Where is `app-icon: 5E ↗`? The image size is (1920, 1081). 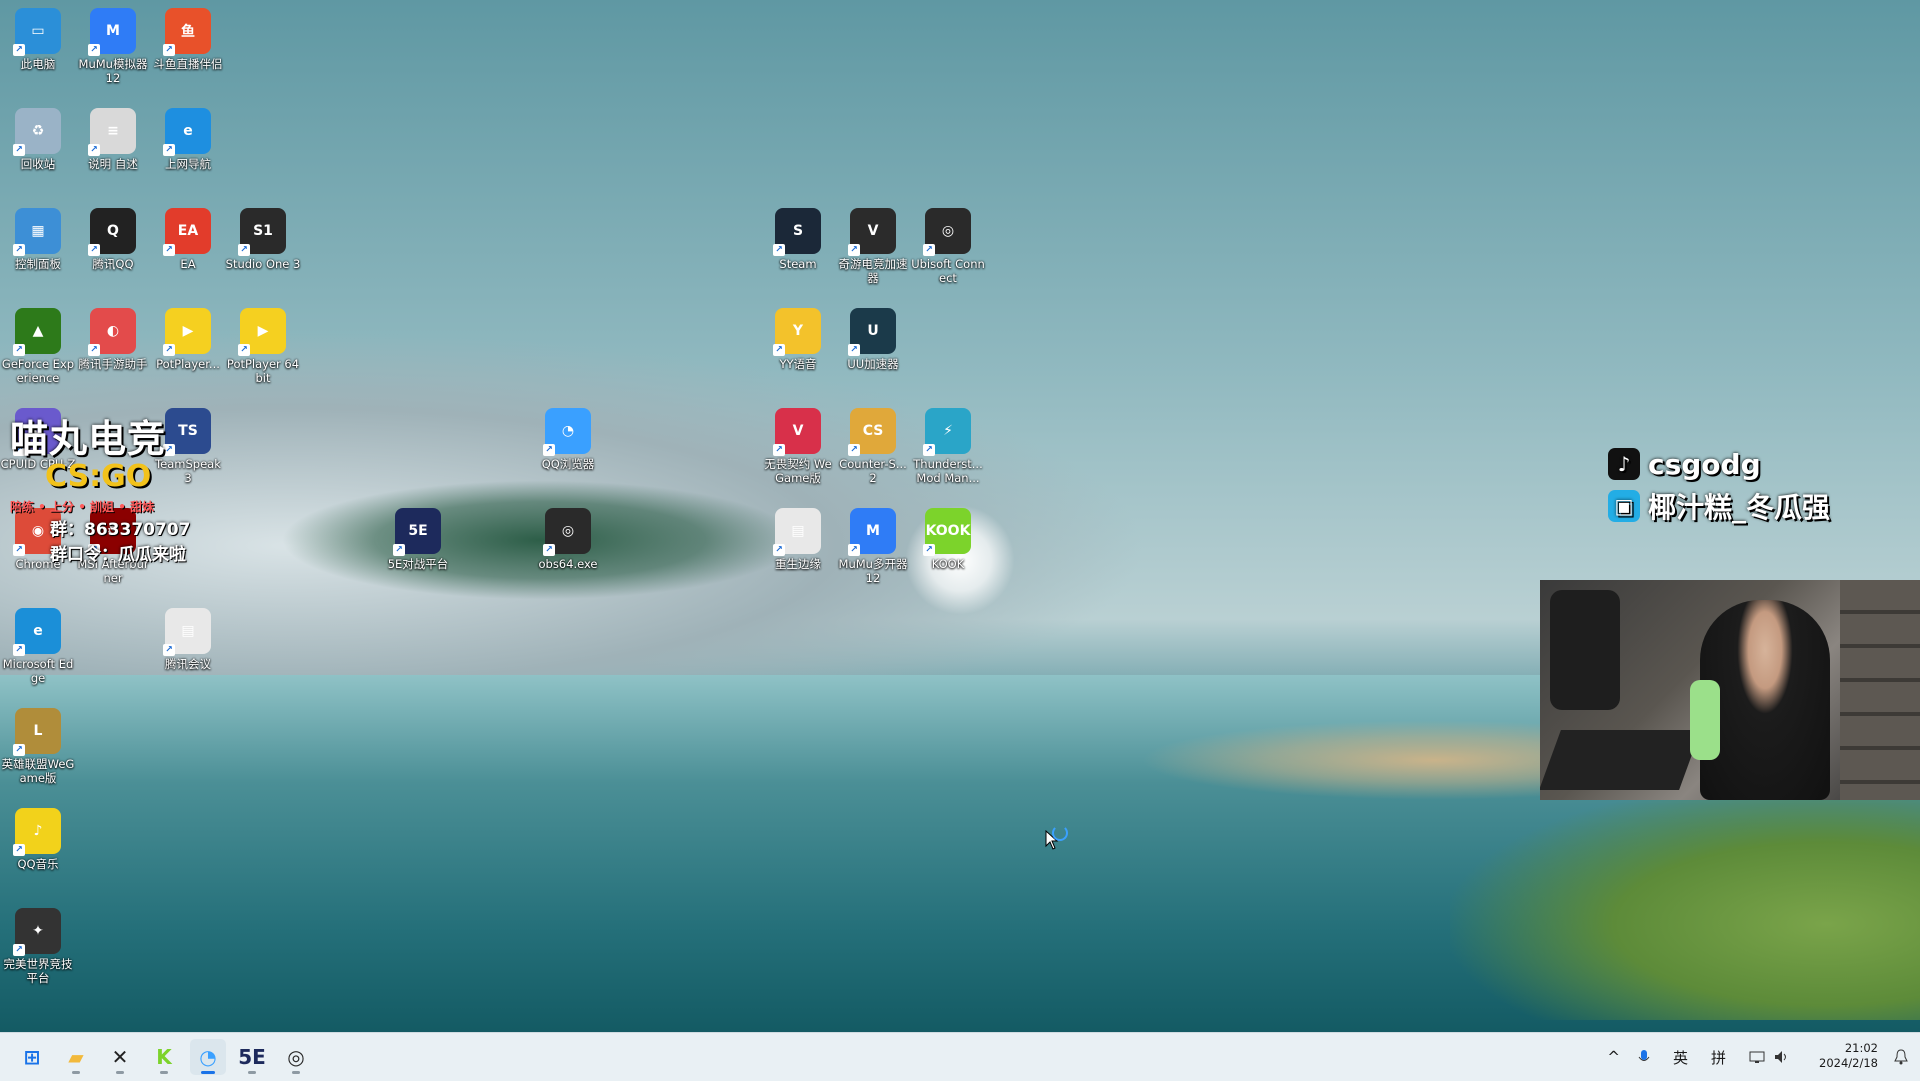
app-icon: 5E ↗ is located at coordinates (417, 532).